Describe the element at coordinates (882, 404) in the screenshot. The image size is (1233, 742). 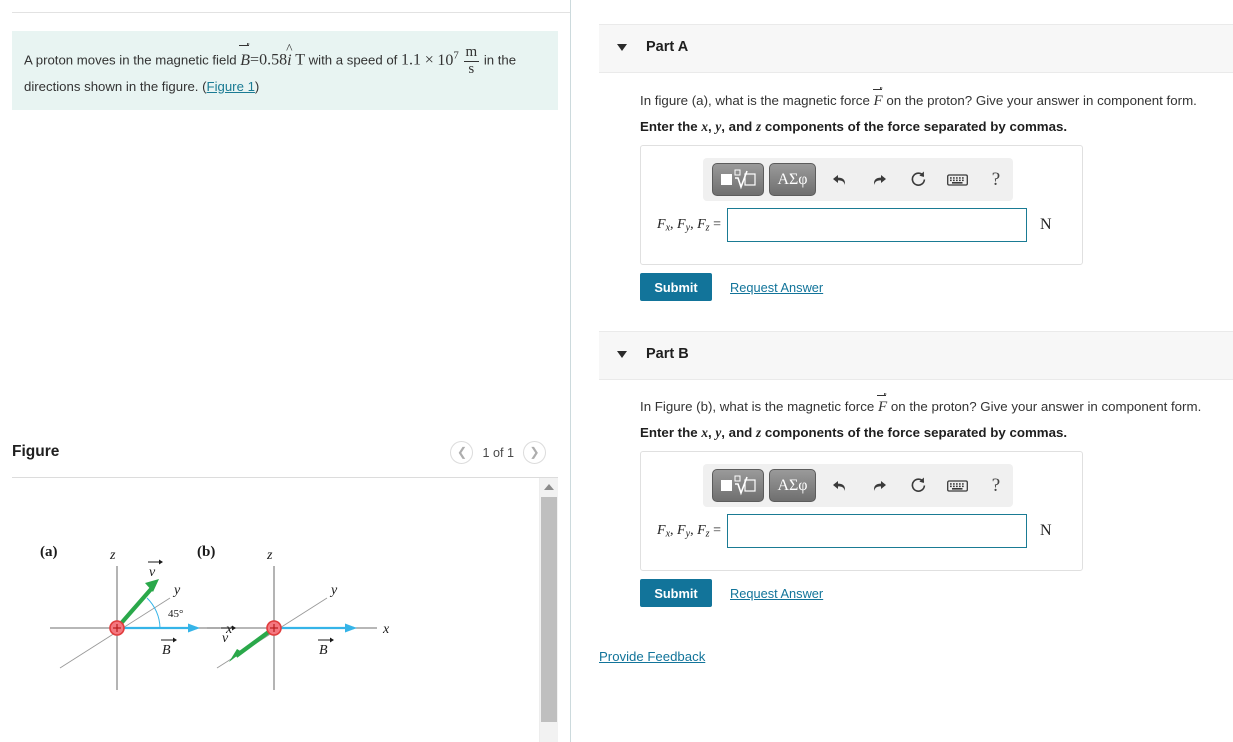
I see `force-vector-symbol-b: F` at that location.